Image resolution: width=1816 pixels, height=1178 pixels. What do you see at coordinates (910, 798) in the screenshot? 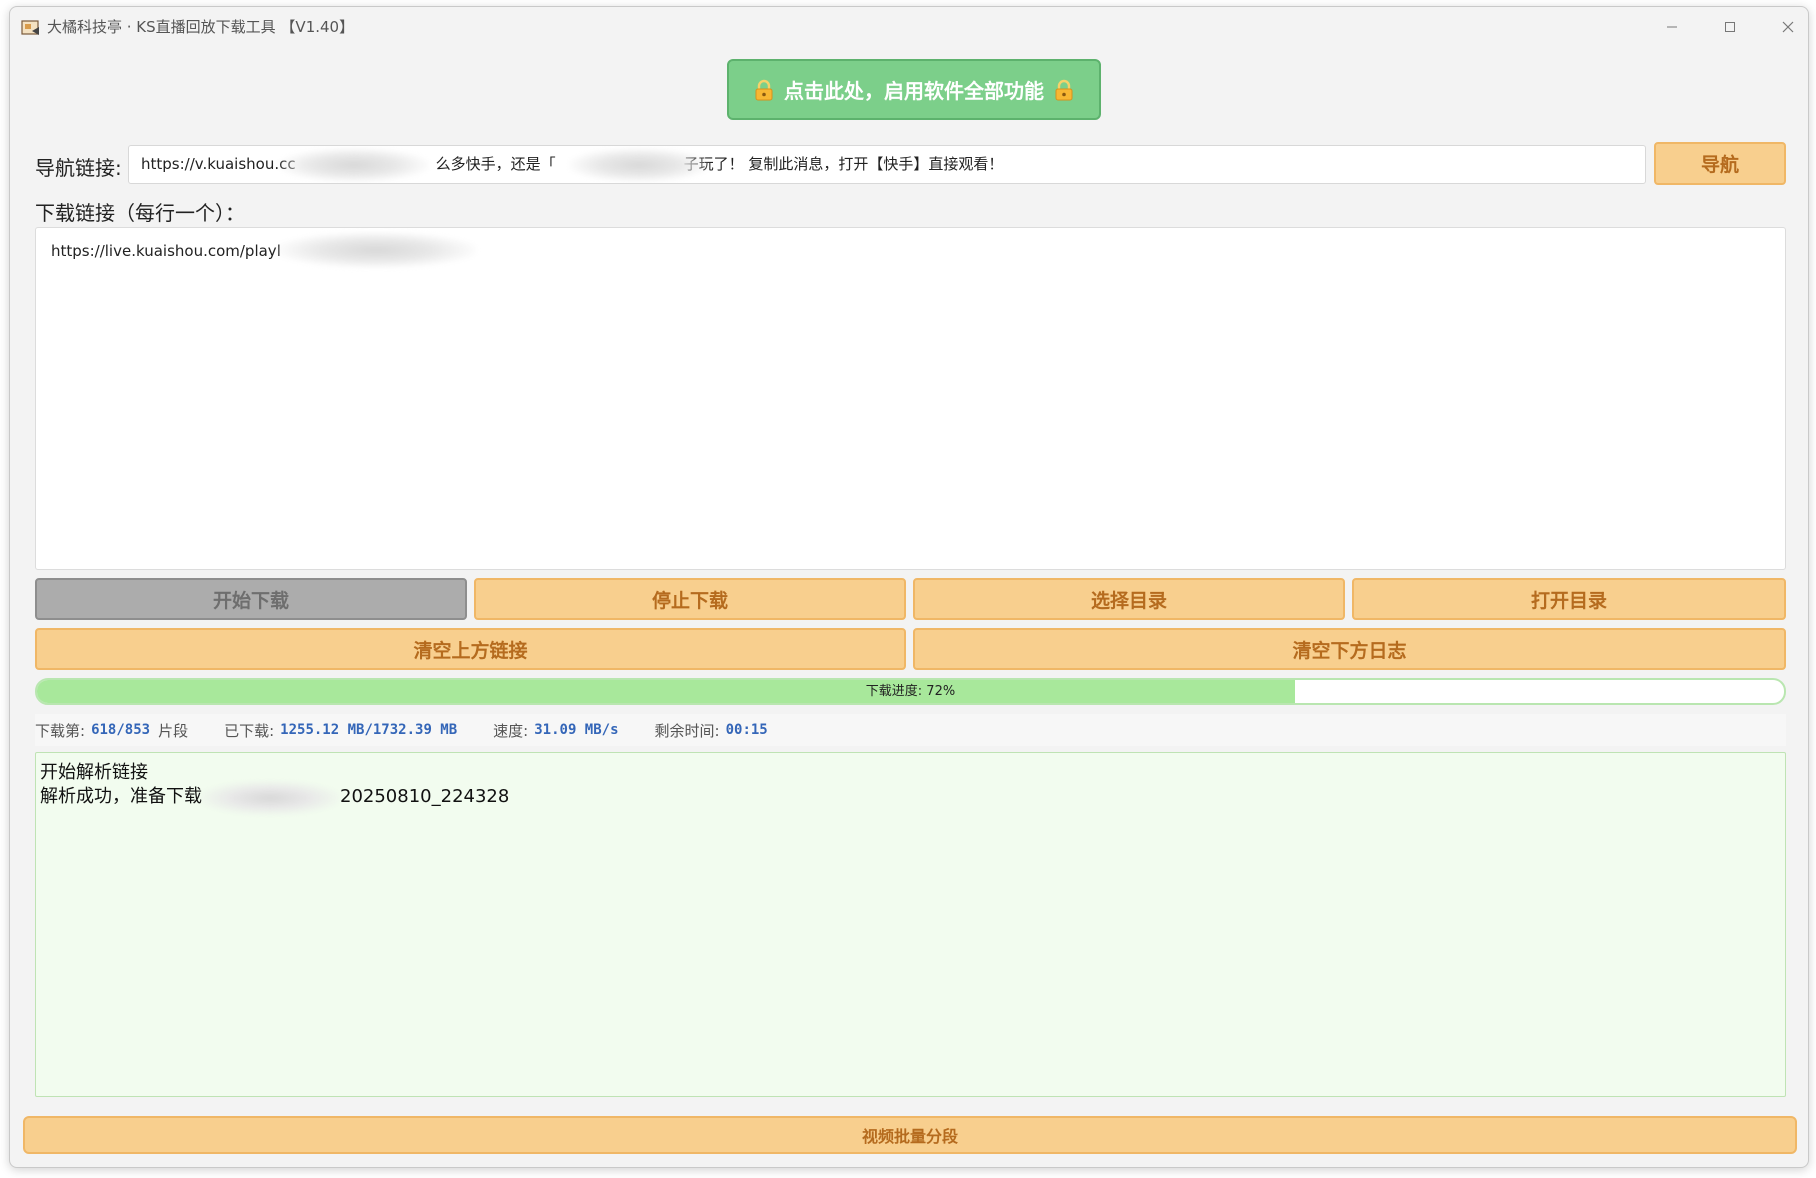
I see `log-line: 解析成功，准备下载 20250810_224328` at bounding box center [910, 798].